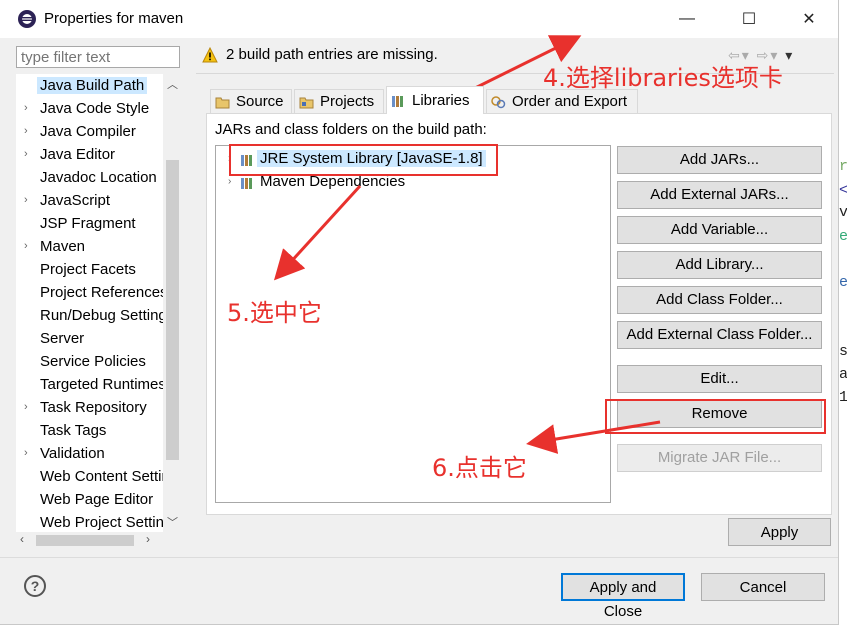  Describe the element at coordinates (779, 532) in the screenshot. I see `apply-button: Apply` at that location.